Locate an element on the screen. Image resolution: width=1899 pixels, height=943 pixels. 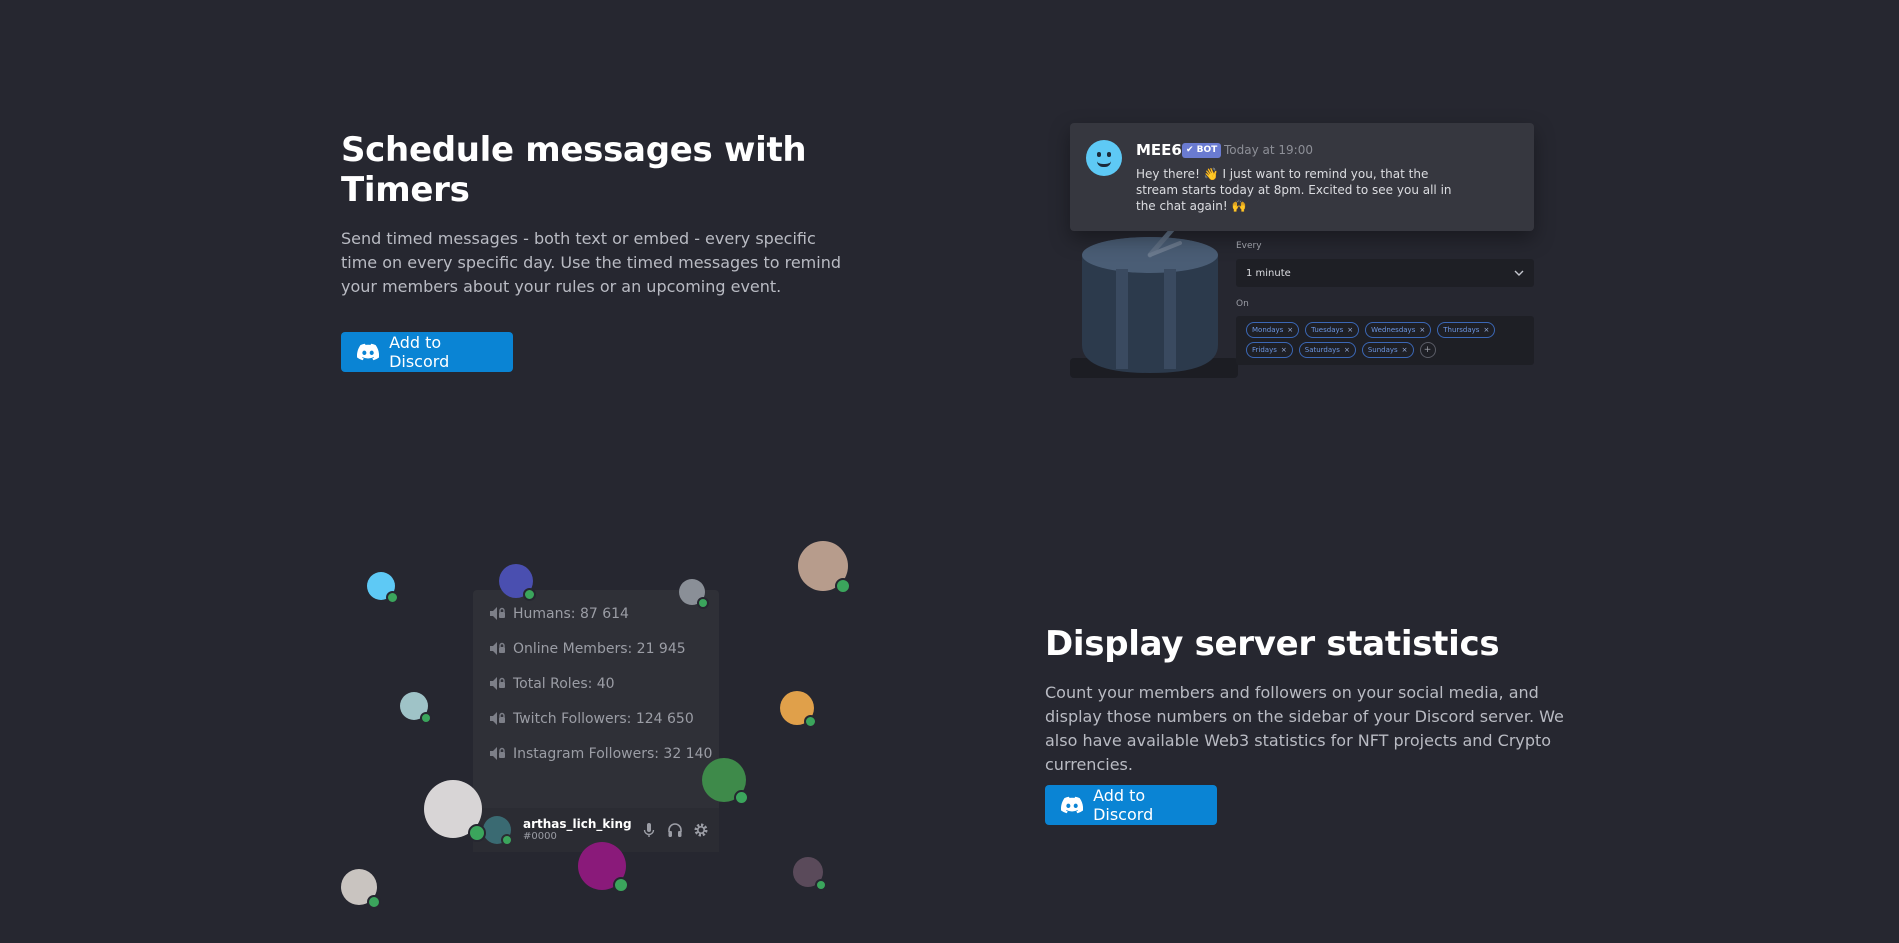
user-info: arthas_lich_king #0000 is located at coordinates (577, 830).